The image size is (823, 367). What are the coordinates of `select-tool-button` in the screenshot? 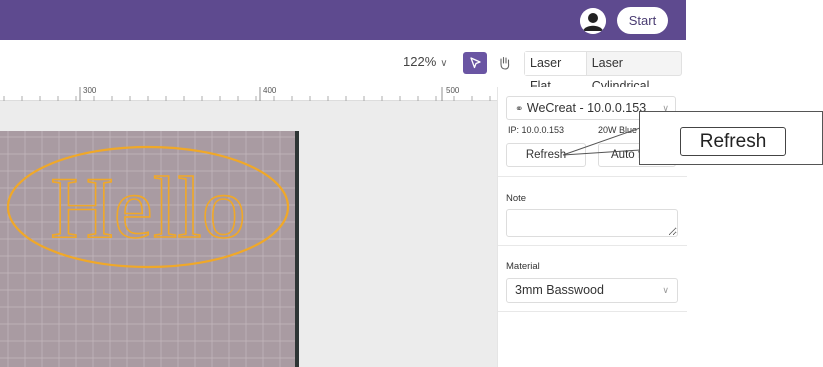 It's located at (475, 63).